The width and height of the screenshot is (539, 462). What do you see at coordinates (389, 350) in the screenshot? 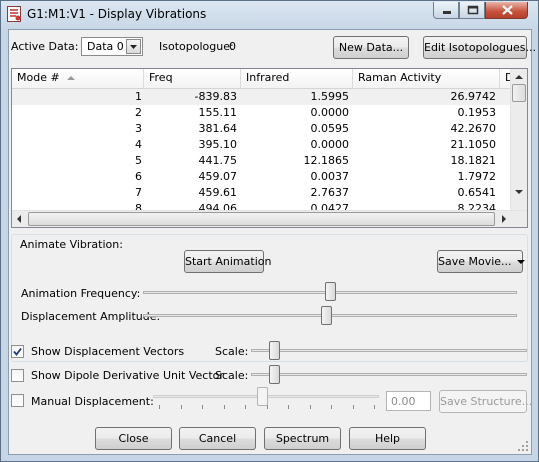
I see `vectors-scale-slider` at bounding box center [389, 350].